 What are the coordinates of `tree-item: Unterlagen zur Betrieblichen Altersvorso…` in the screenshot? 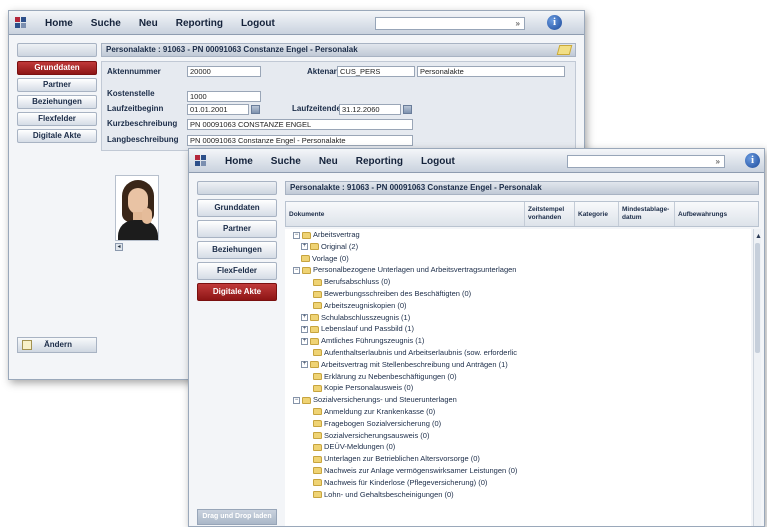 It's located at (518, 459).